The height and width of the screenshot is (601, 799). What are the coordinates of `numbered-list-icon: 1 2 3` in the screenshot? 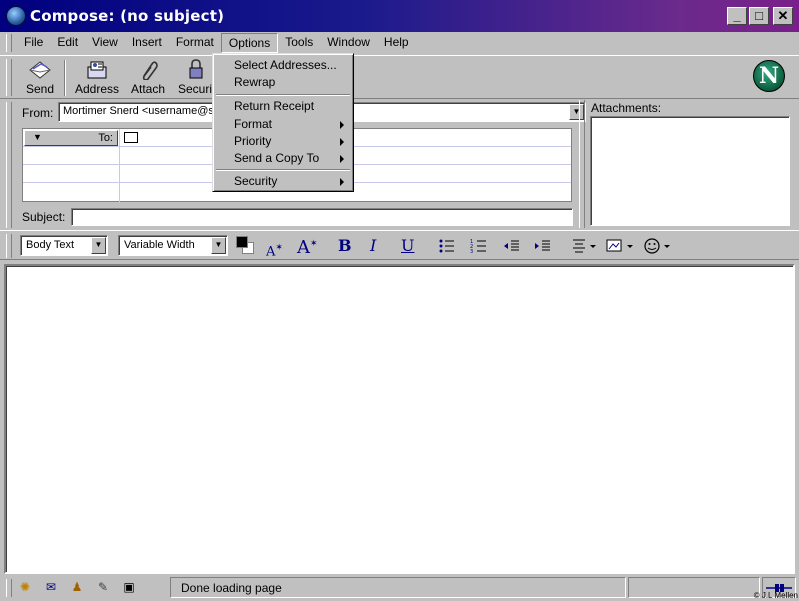 It's located at (479, 246).